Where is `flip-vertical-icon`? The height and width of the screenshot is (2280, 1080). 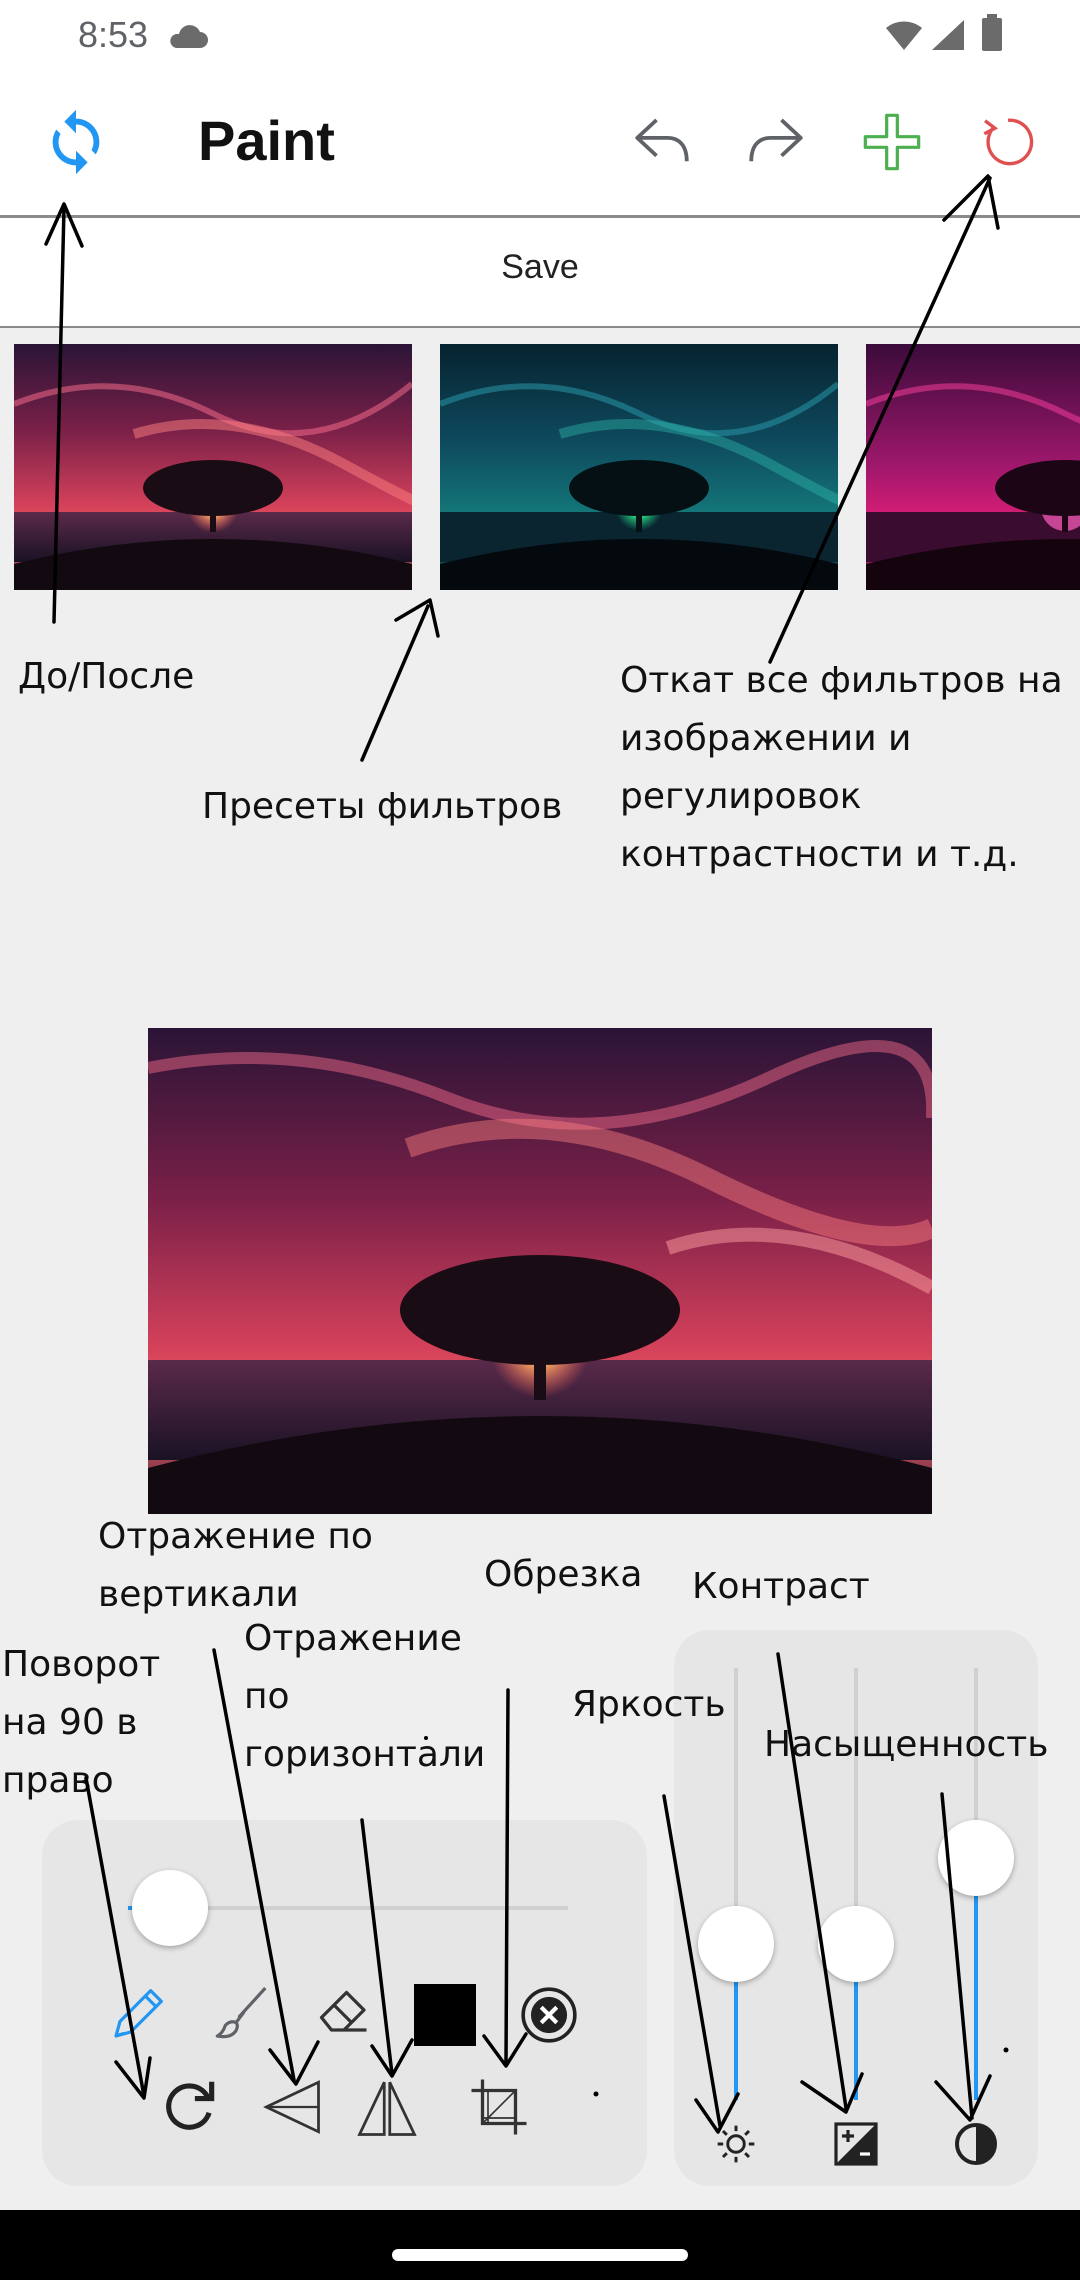
flip-vertical-icon is located at coordinates (291, 2107).